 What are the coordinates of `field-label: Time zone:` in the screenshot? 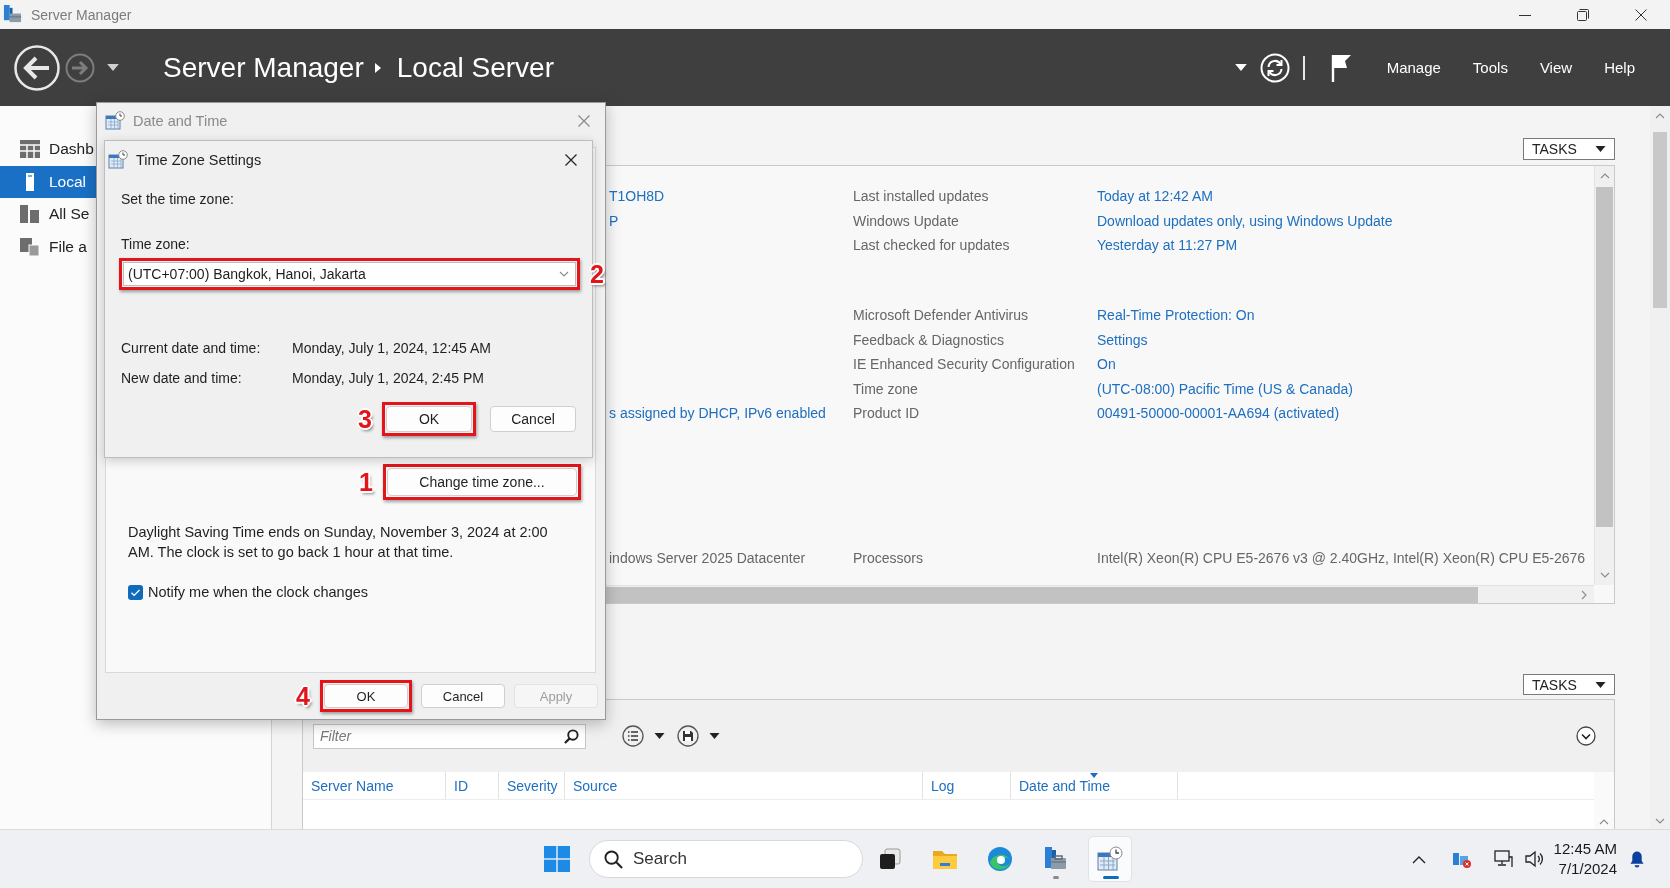 It's located at (156, 244).